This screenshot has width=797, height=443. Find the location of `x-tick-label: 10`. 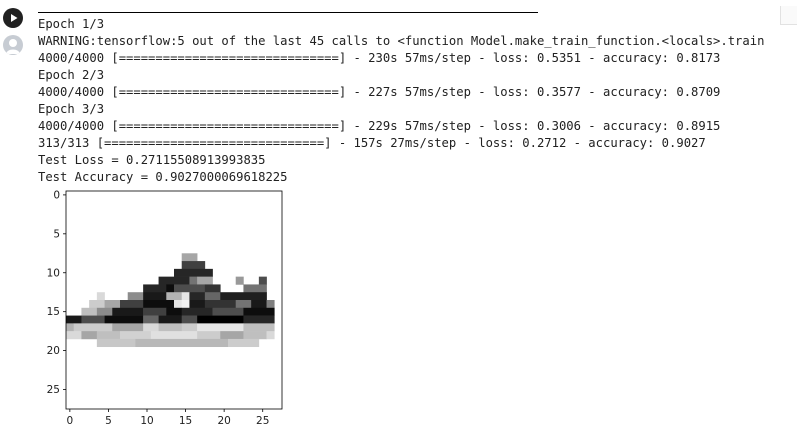

x-tick-label: 10 is located at coordinates (146, 421).